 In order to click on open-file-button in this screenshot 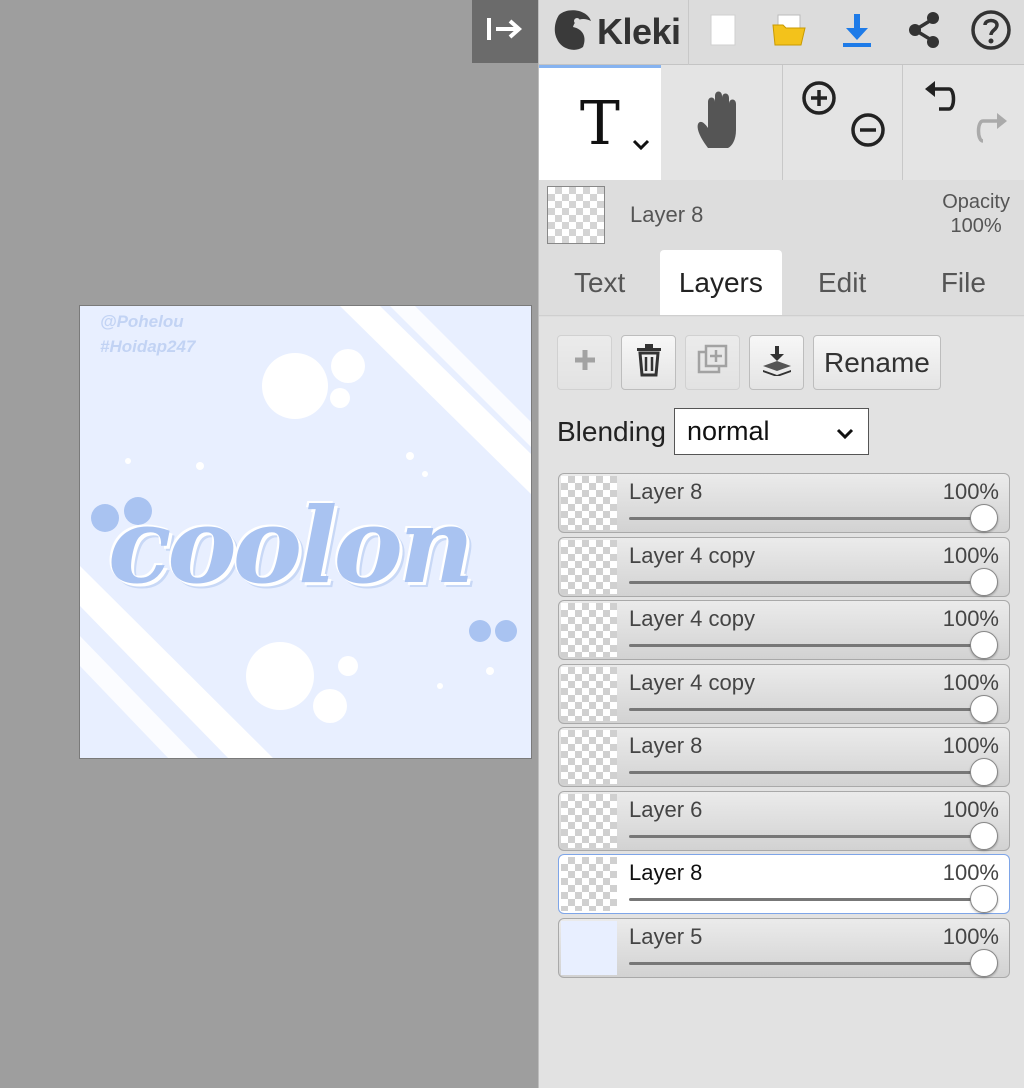, I will do `click(789, 32)`.